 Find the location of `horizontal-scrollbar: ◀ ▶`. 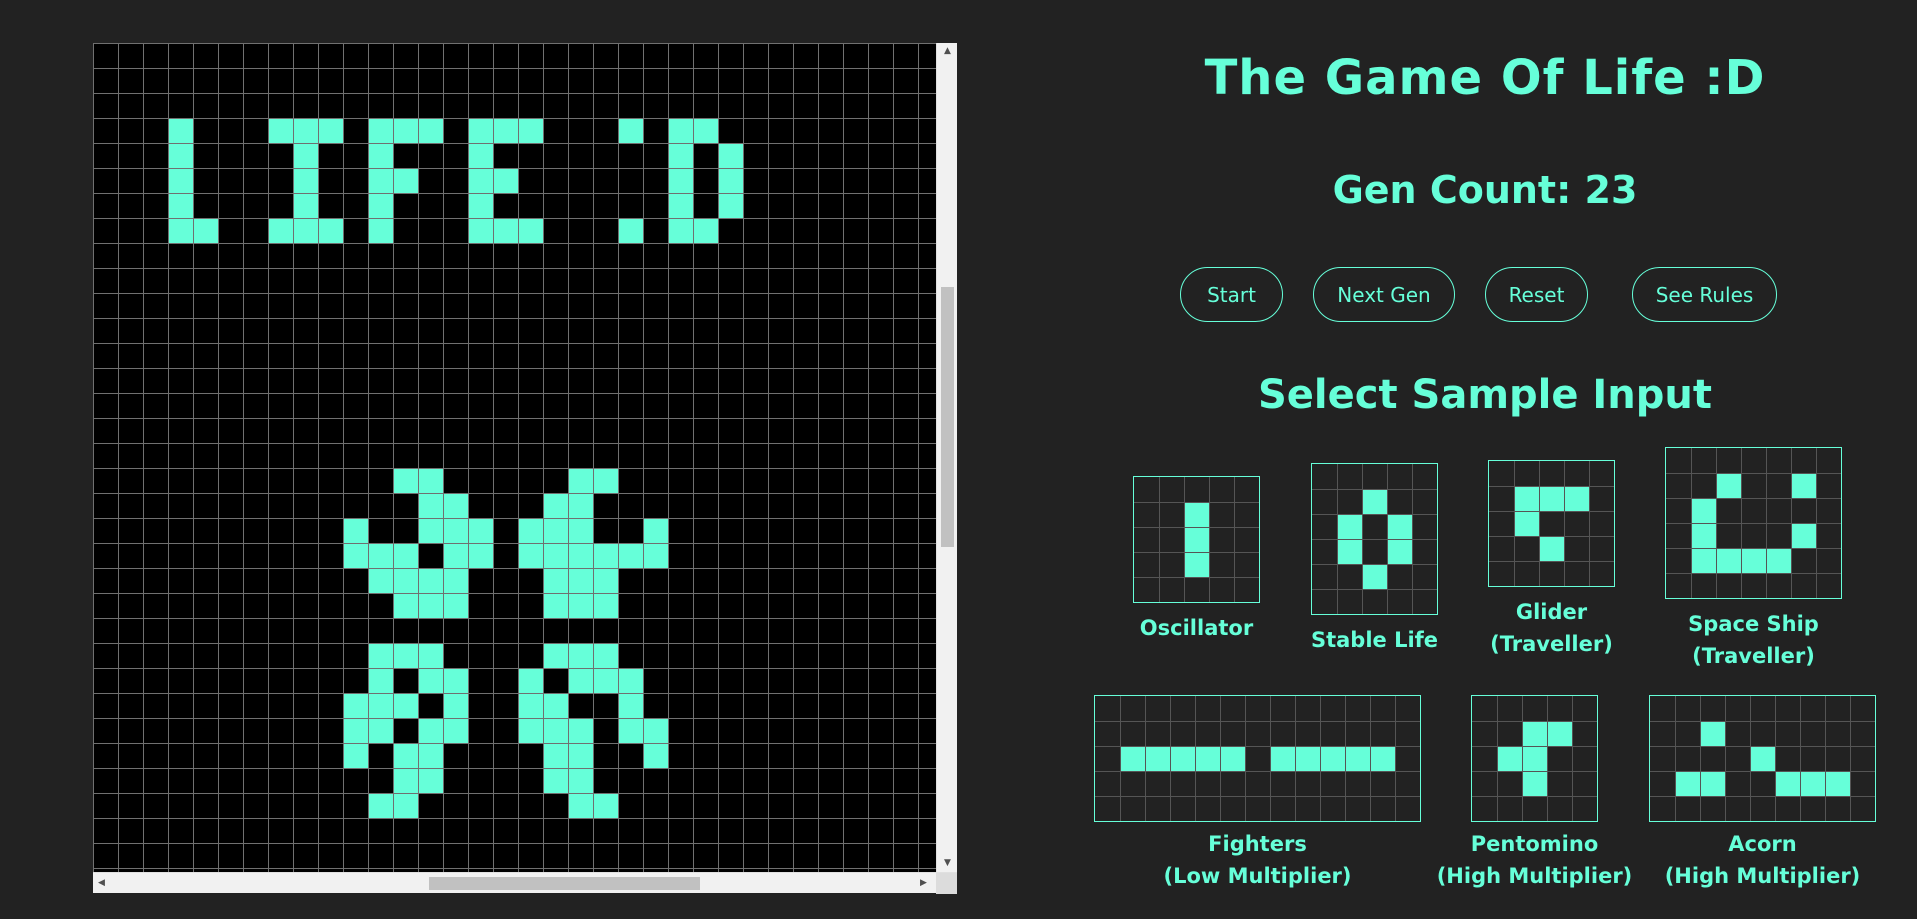

horizontal-scrollbar: ◀ ▶ is located at coordinates (525, 883).